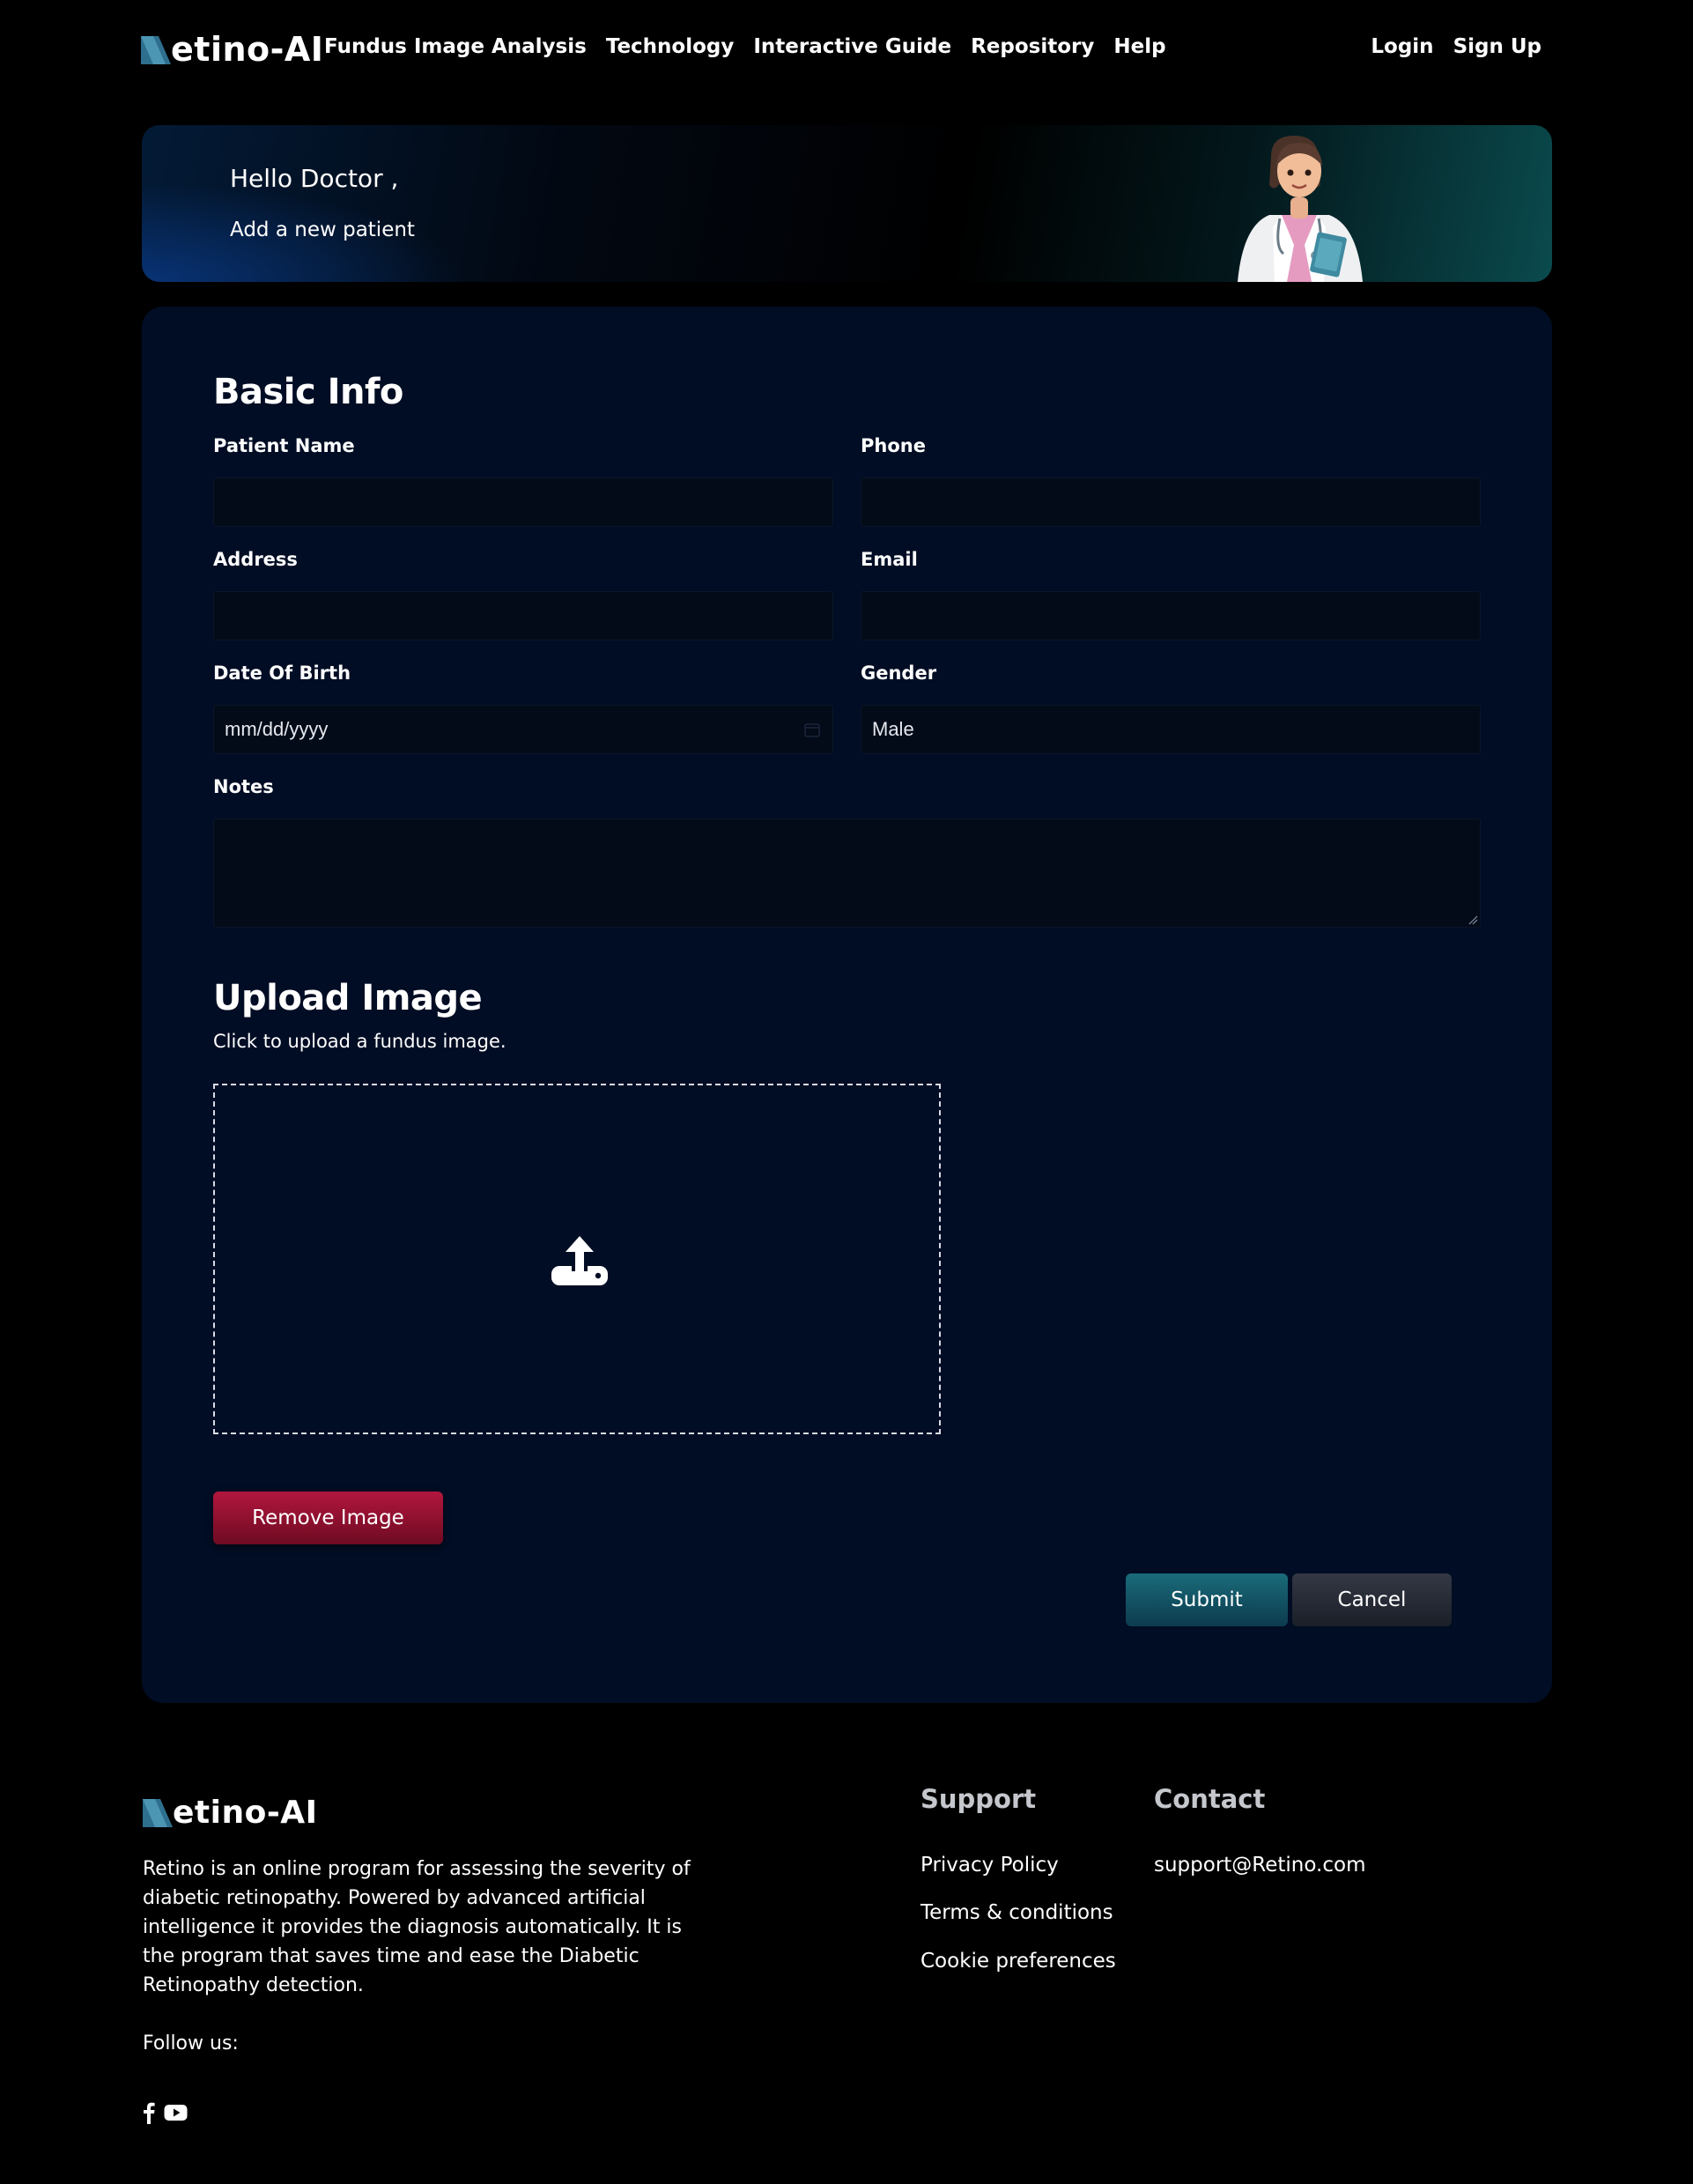 The height and width of the screenshot is (2184, 1693). Describe the element at coordinates (670, 46) in the screenshot. I see `nav-technology: Technology` at that location.